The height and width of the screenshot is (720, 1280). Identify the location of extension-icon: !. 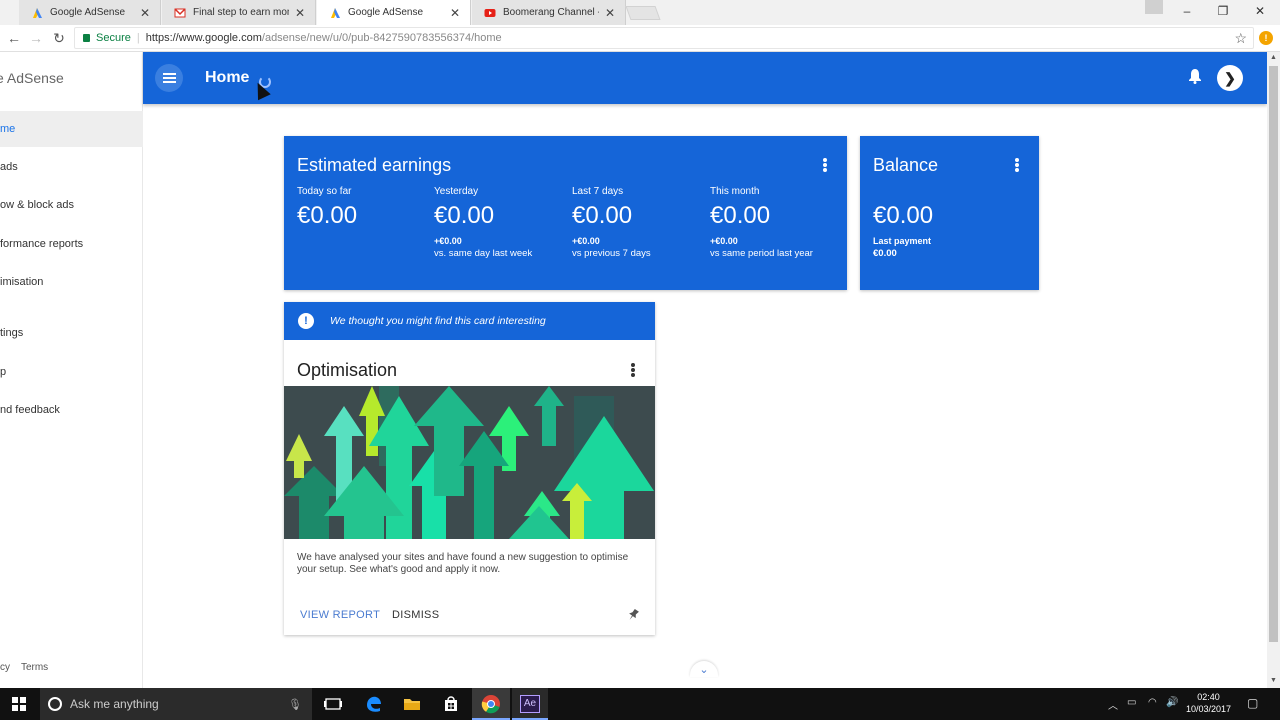
(1266, 38).